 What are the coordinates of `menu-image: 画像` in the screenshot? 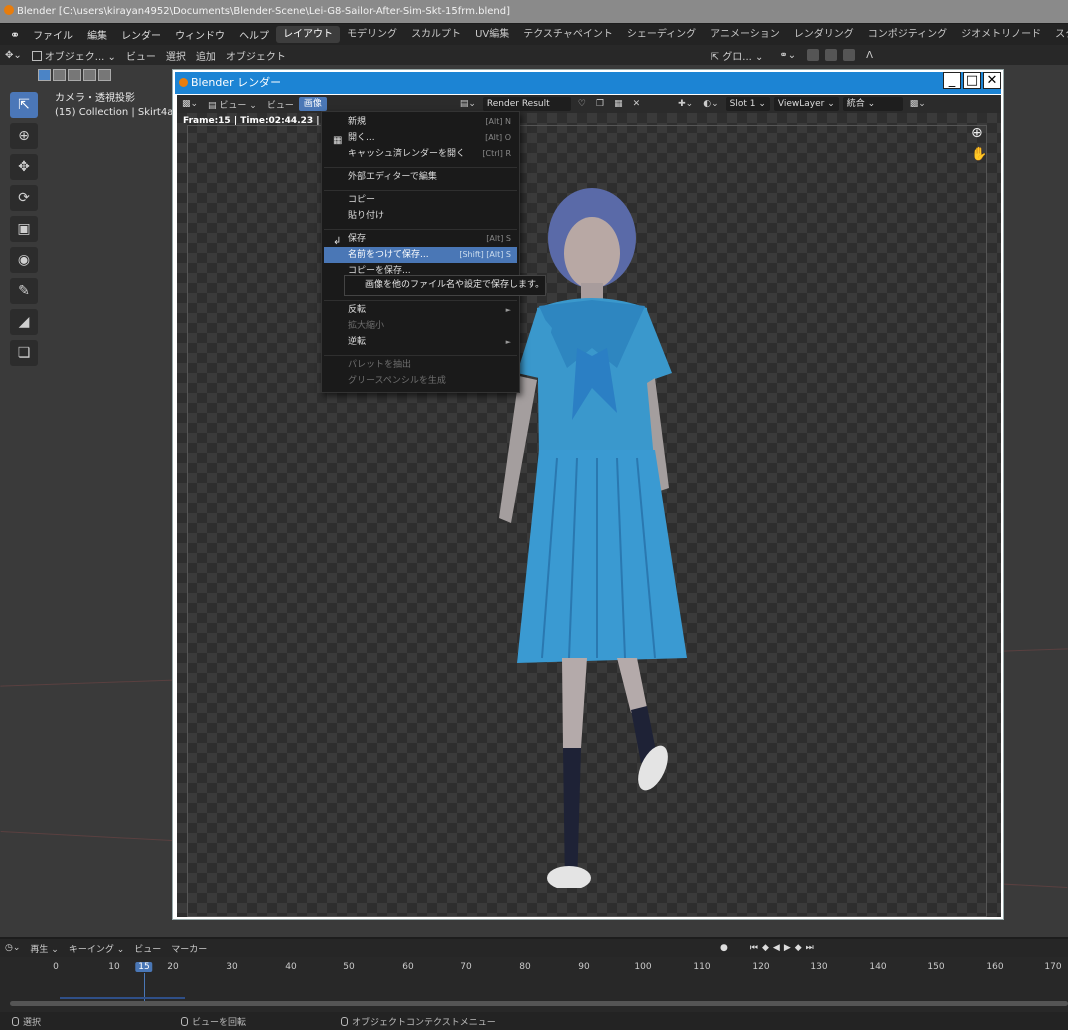 It's located at (312, 104).